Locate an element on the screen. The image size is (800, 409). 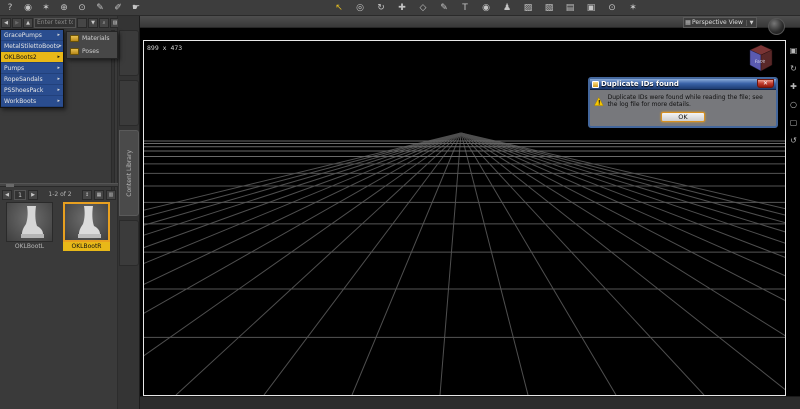
menu-item-label: RopeSandals is located at coordinates (23, 79).